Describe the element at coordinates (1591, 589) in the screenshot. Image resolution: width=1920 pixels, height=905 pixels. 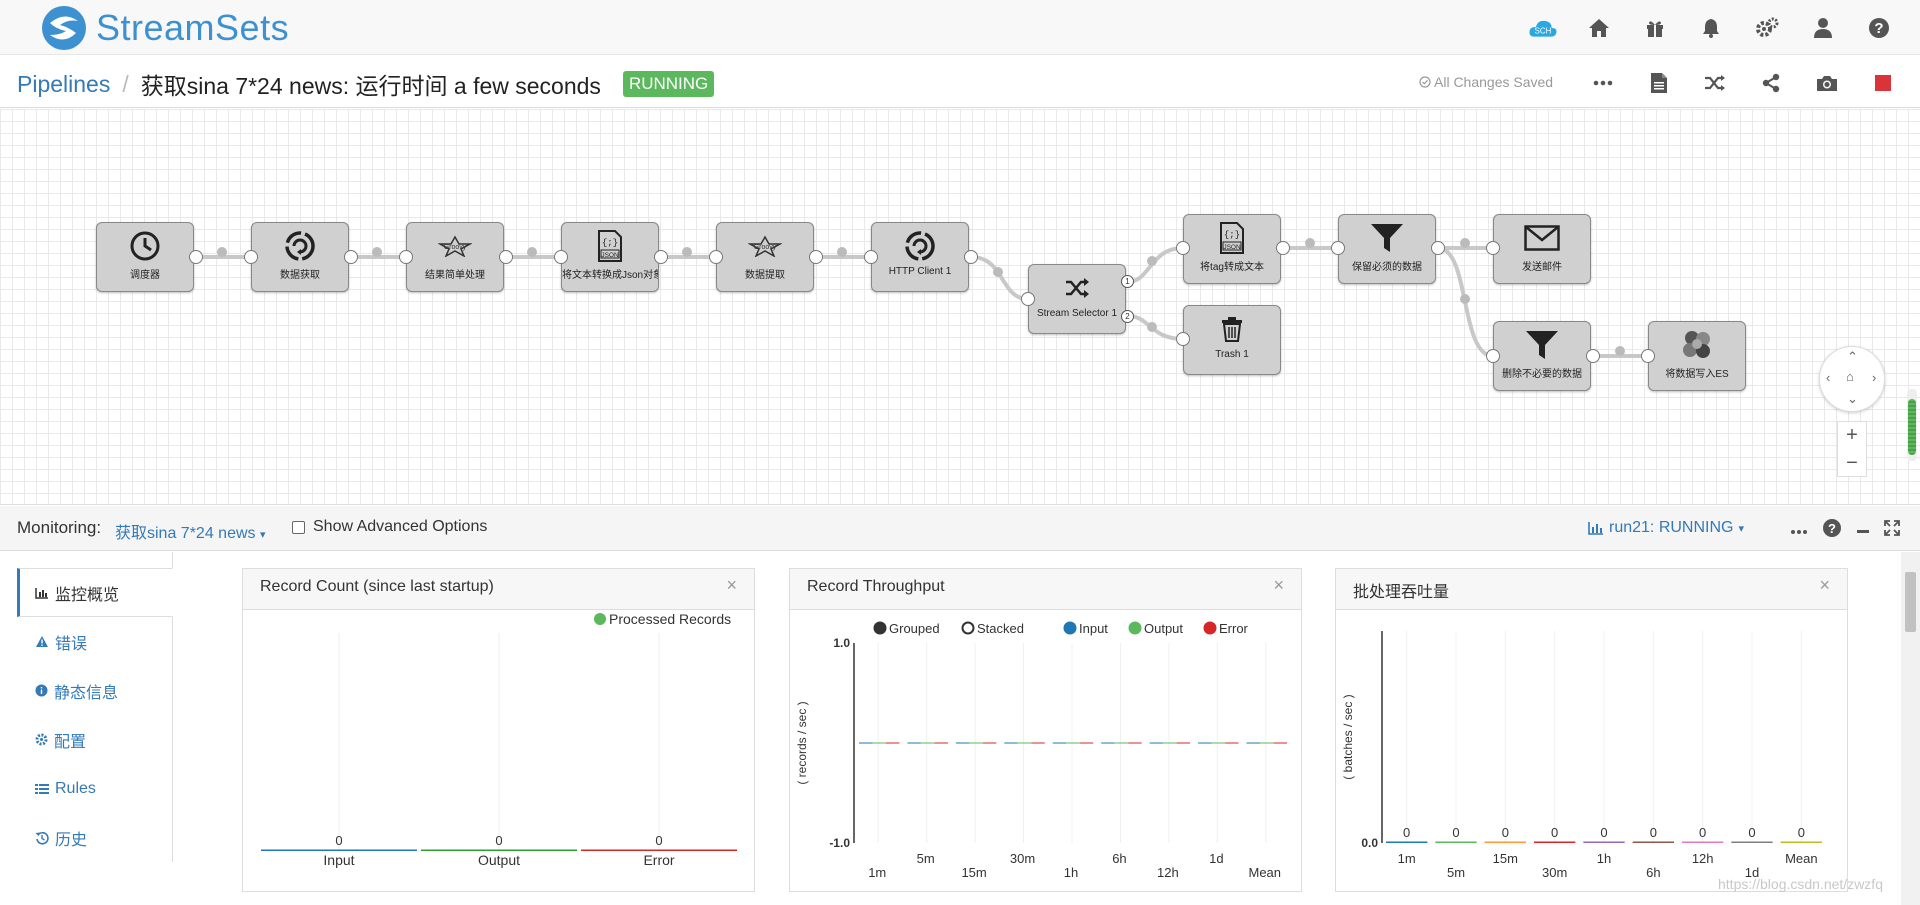
I see `panel-header: 批处理吞吐量 ×` at that location.